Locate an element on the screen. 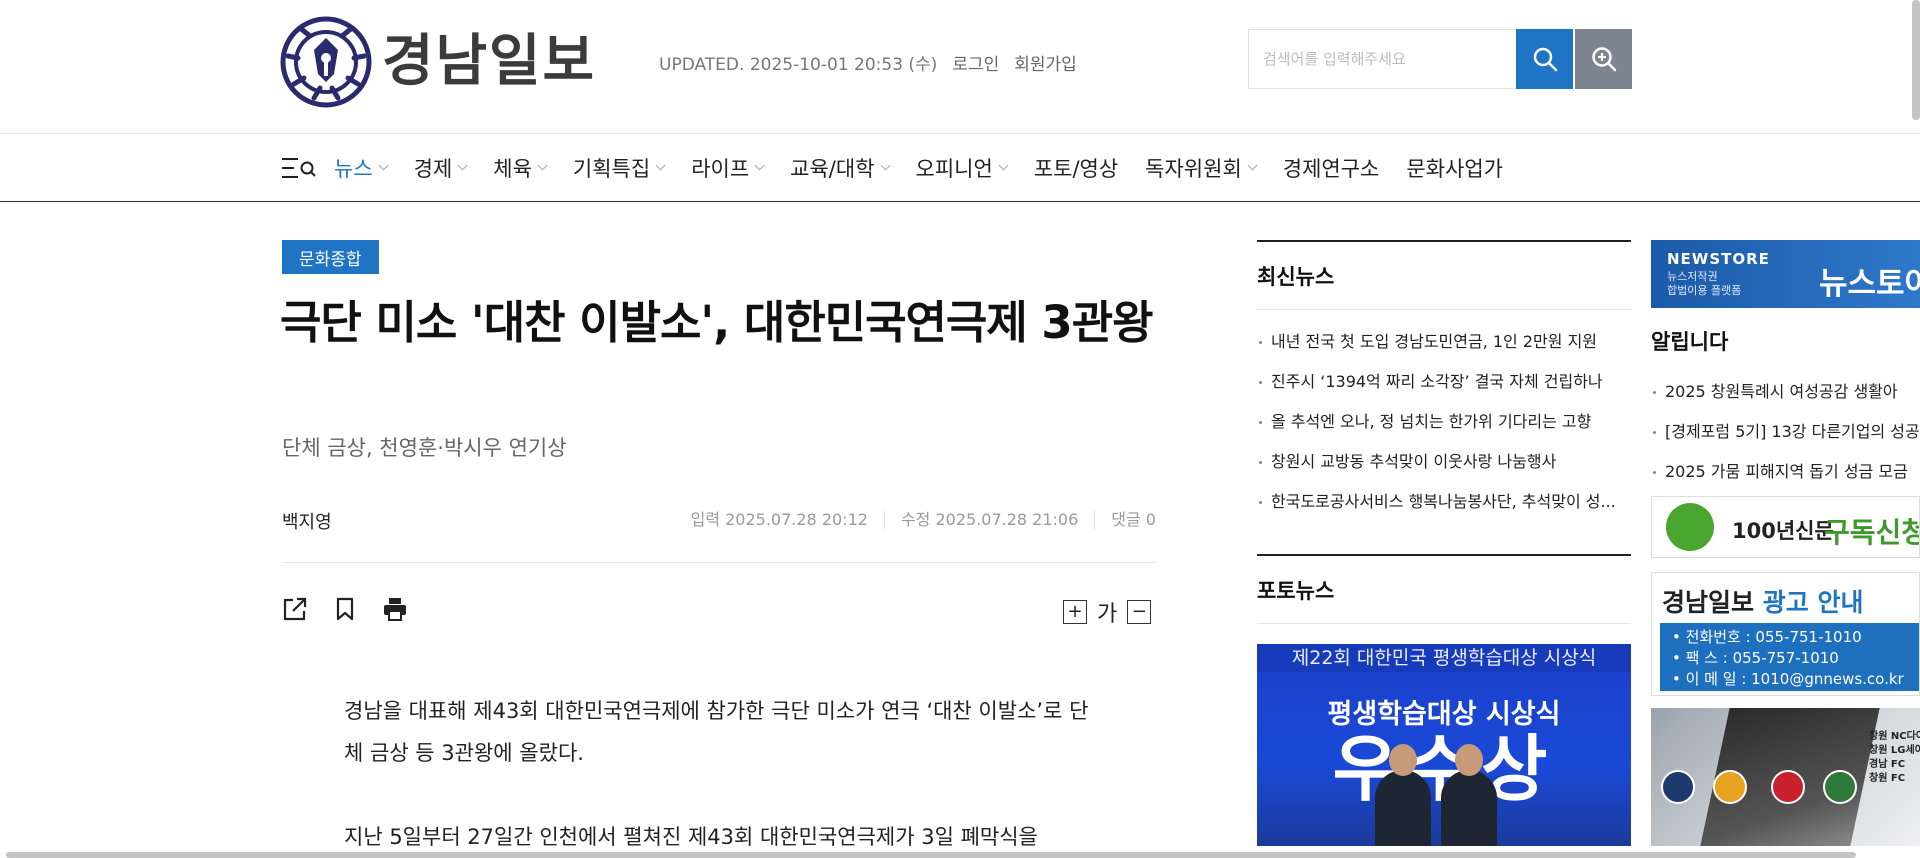 The image size is (1920, 858). search-input is located at coordinates (1382, 59).